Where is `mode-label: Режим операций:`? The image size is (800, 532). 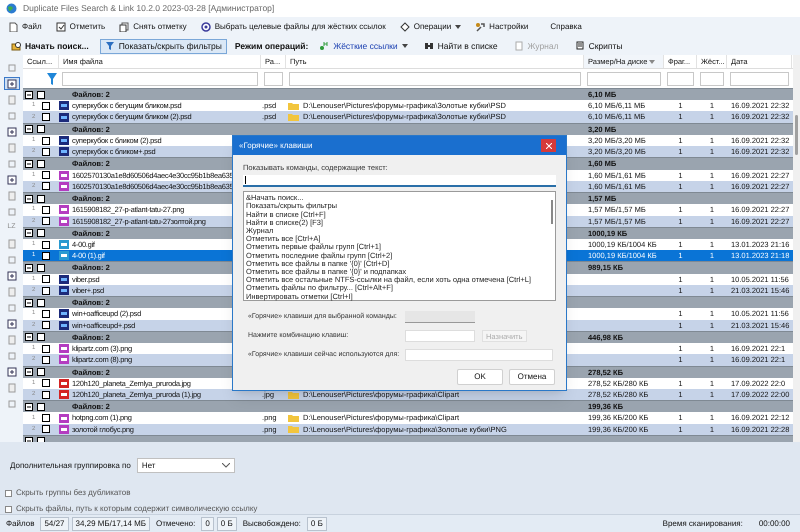 mode-label: Режим операций: is located at coordinates (271, 46).